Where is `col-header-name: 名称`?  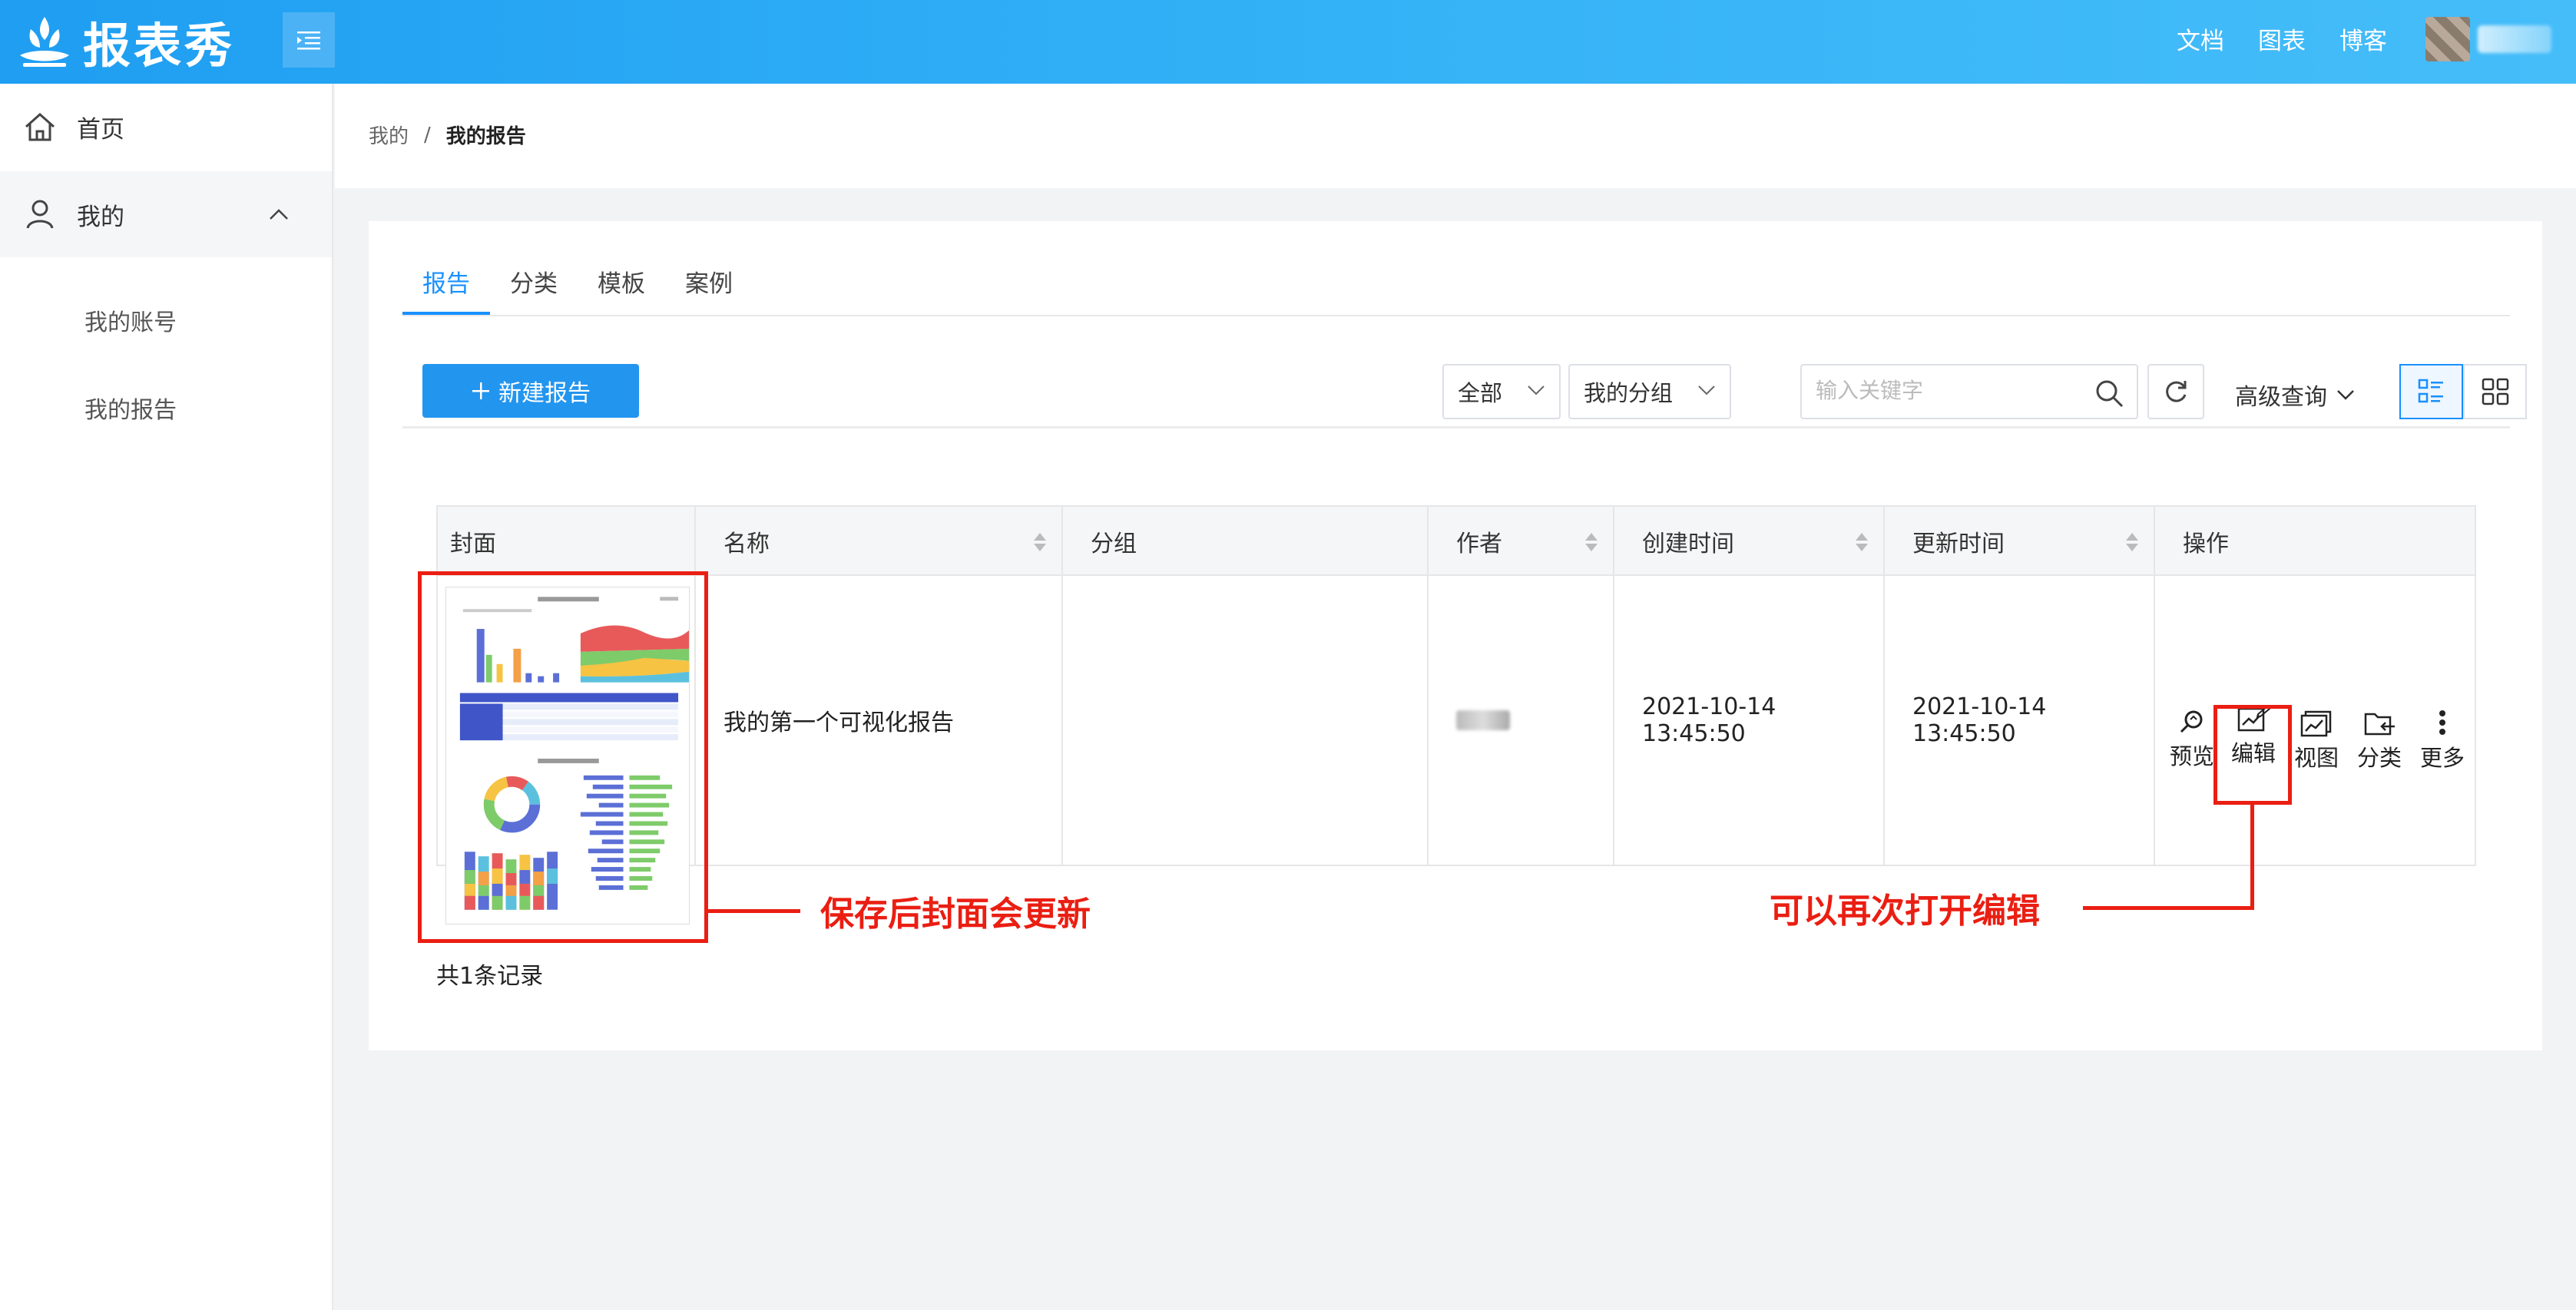 col-header-name: 名称 is located at coordinates (879, 541).